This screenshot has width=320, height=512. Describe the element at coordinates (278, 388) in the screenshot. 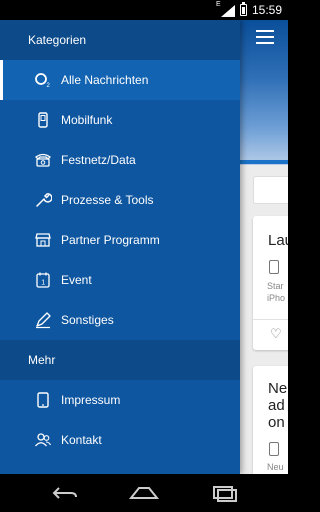

I see `card-title: Ne` at that location.